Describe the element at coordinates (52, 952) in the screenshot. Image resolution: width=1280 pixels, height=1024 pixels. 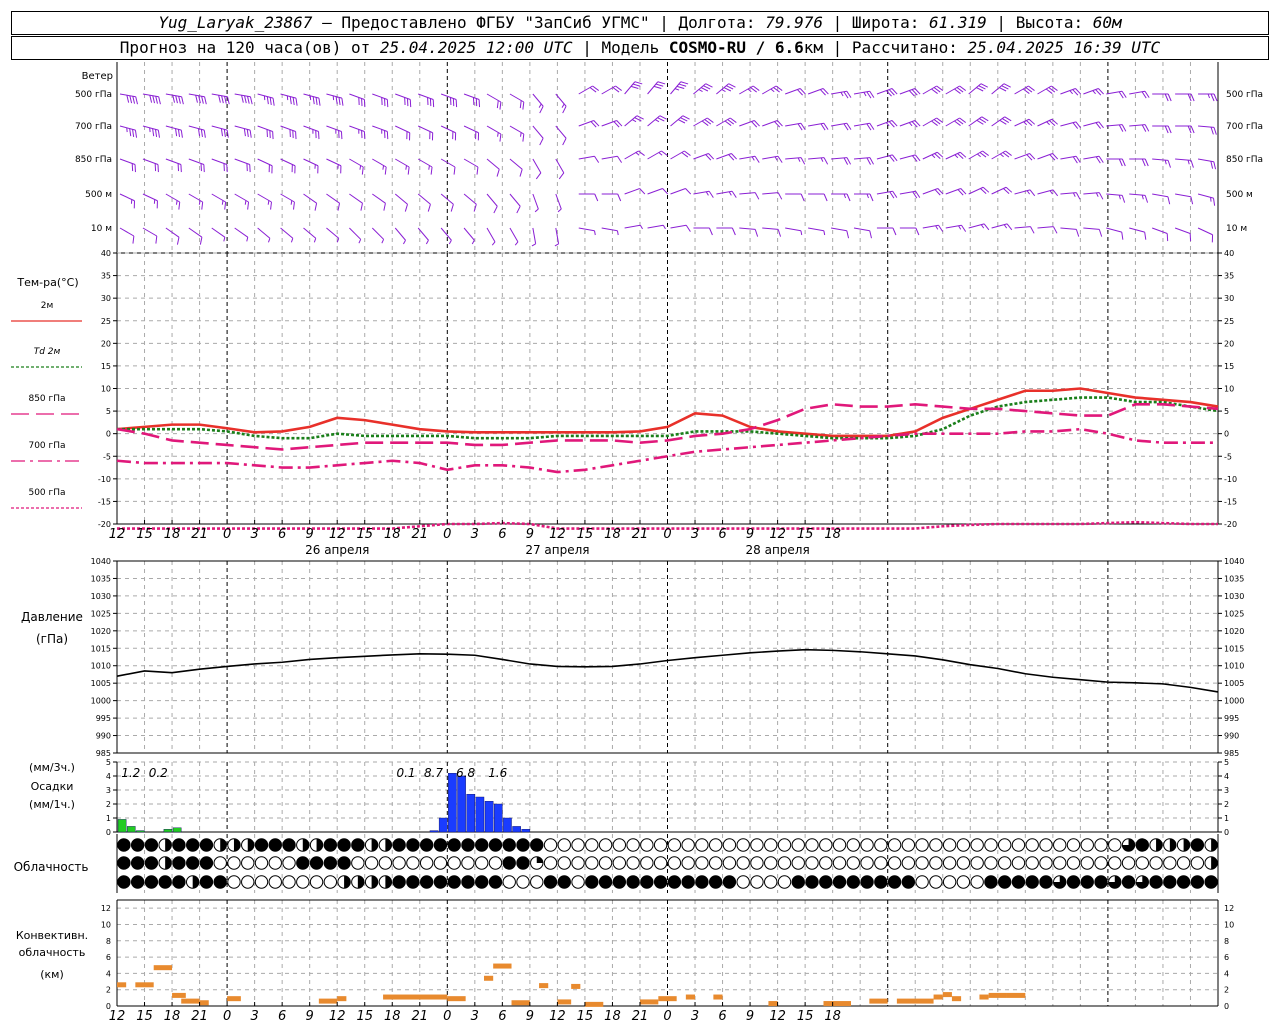
I see `conv-axis-label-2: облачность` at that location.